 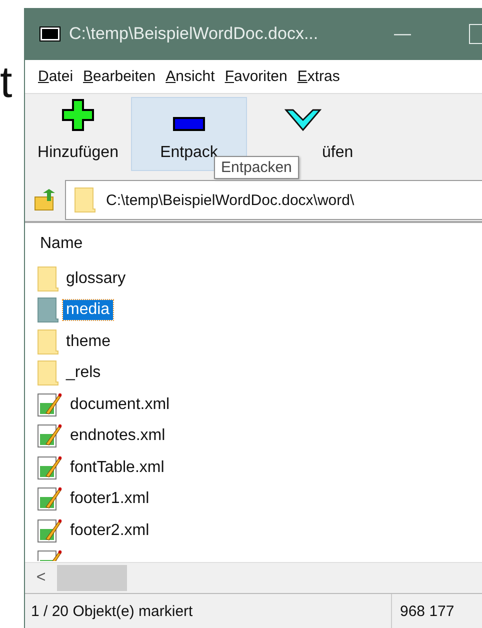 I want to click on background-text: t, so click(x=6, y=83).